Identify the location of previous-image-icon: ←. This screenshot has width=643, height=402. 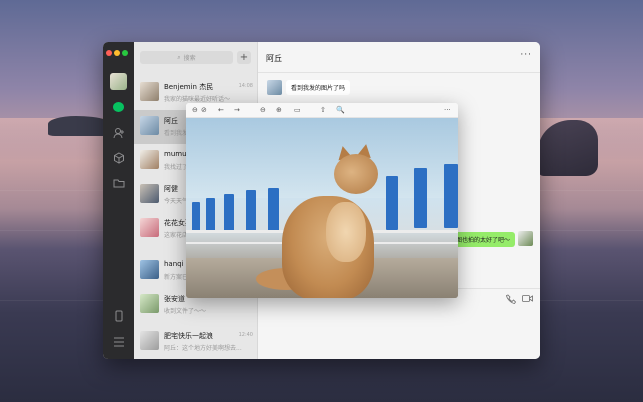
(221, 110).